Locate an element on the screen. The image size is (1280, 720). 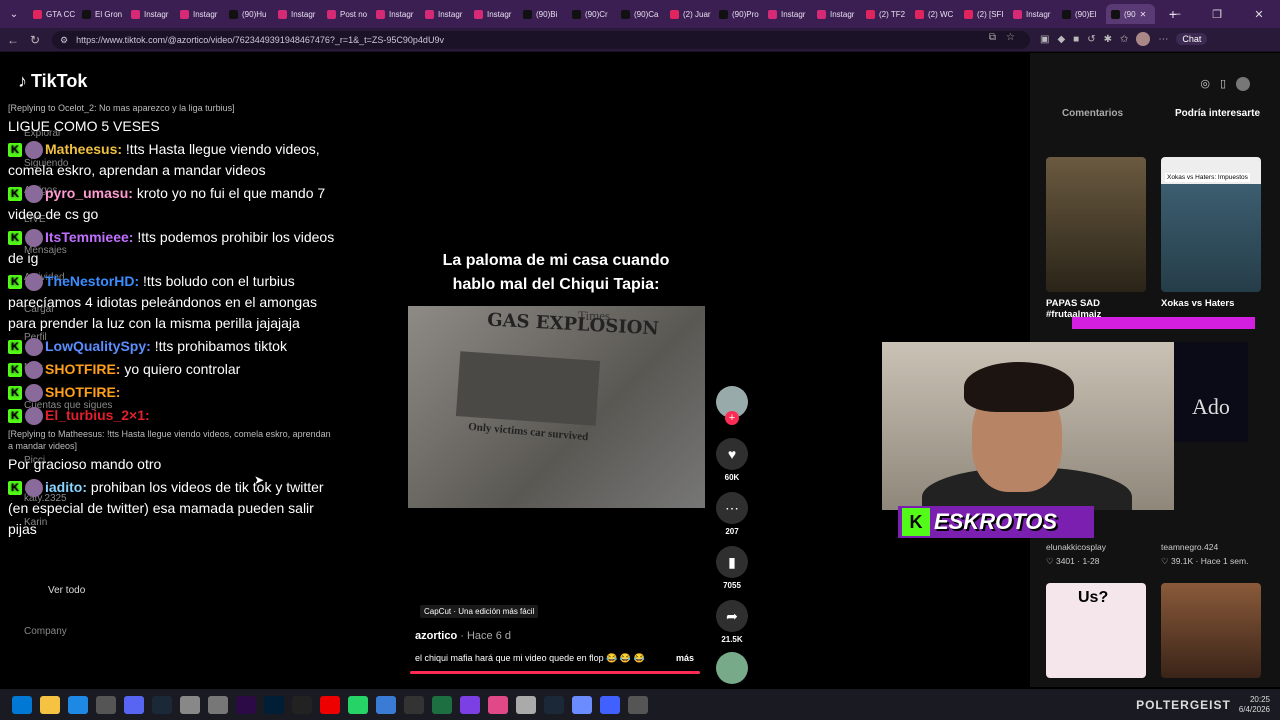
more-link: más is located at coordinates (685, 658).